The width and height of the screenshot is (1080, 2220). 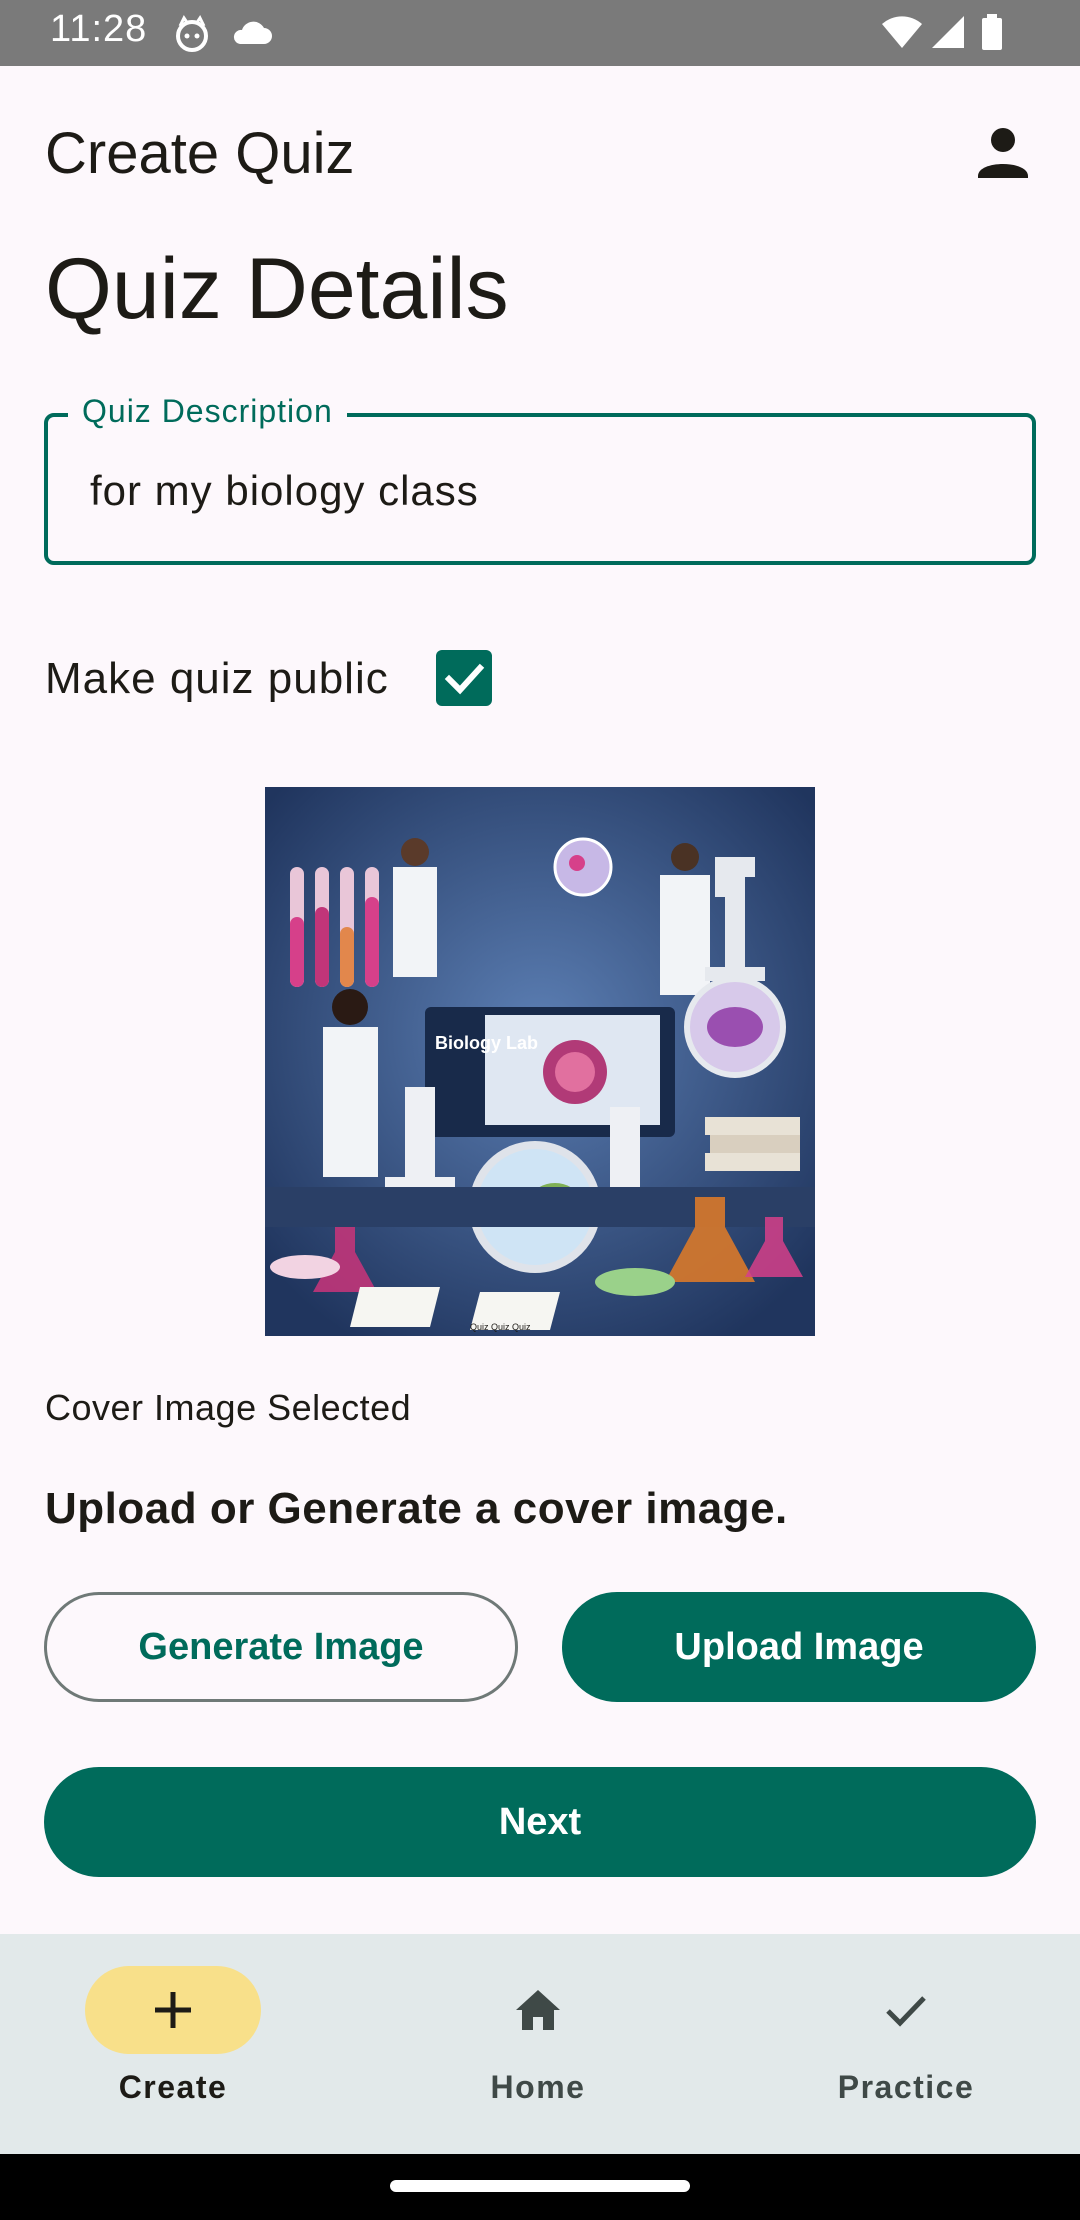 What do you see at coordinates (252, 32) in the screenshot?
I see `cloud-icon` at bounding box center [252, 32].